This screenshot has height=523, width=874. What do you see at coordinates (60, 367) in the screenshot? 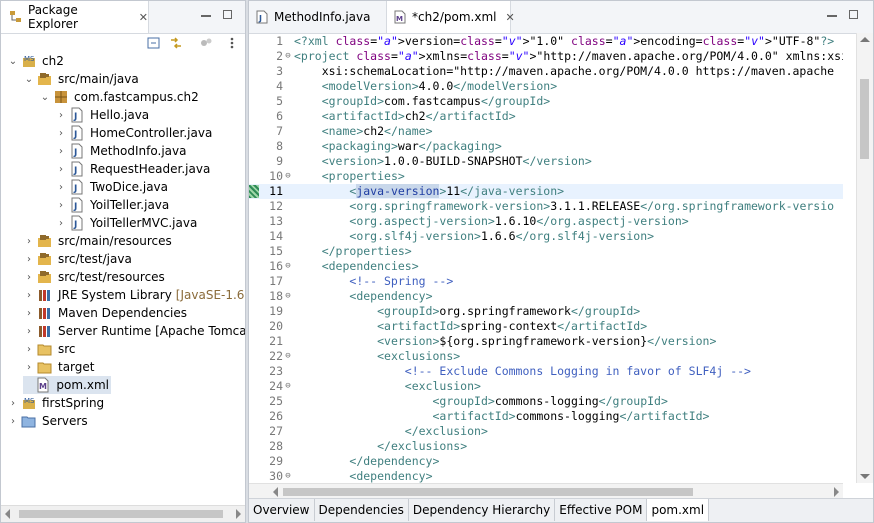
I see `tree-item: › target` at bounding box center [60, 367].